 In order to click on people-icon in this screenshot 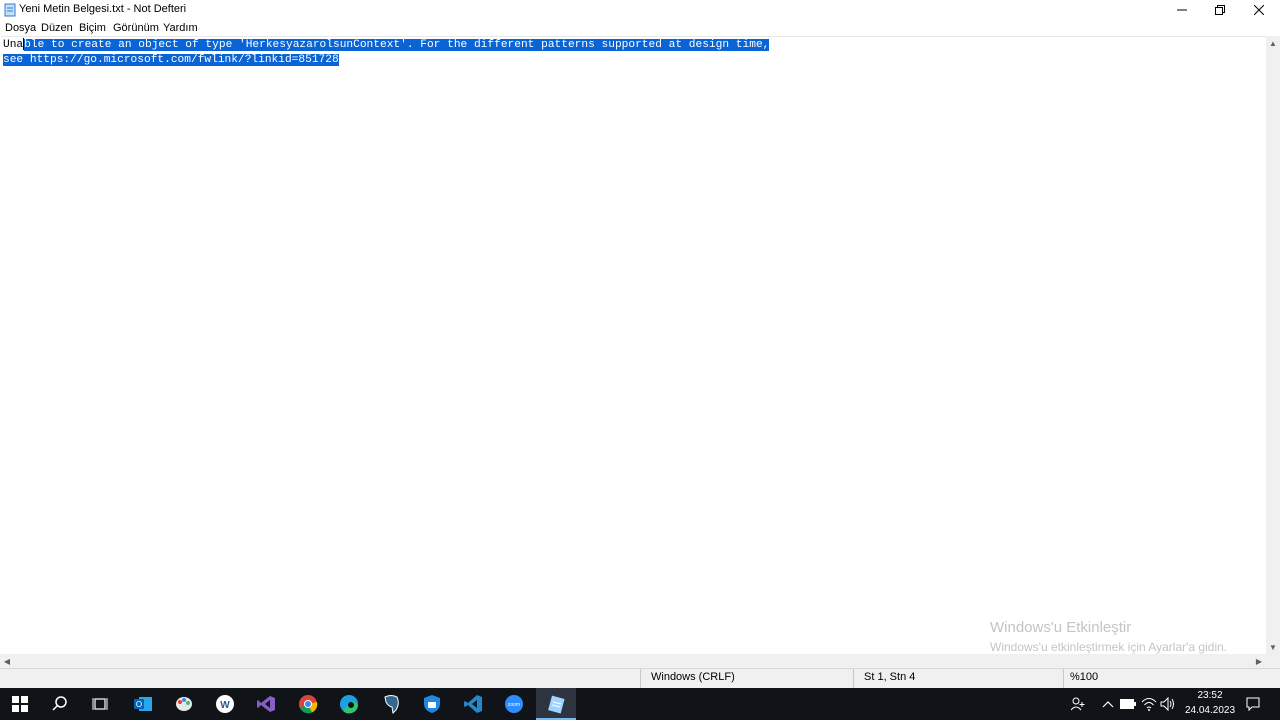, I will do `click(1078, 704)`.